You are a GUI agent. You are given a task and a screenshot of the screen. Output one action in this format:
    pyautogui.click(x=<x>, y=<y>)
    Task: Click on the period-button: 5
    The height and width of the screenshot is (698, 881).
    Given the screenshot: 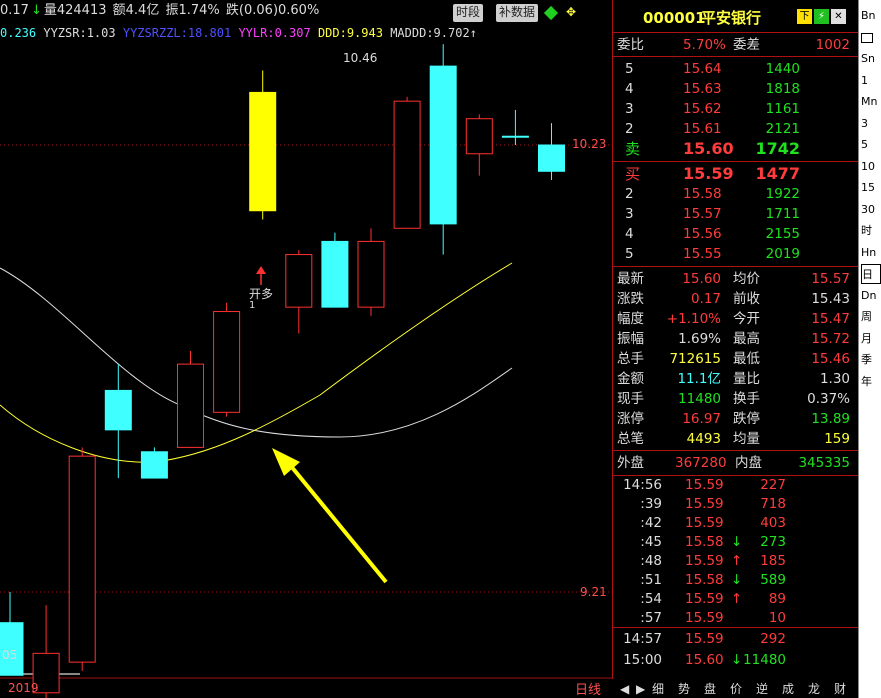 What is the action you would take?
    pyautogui.click(x=871, y=145)
    